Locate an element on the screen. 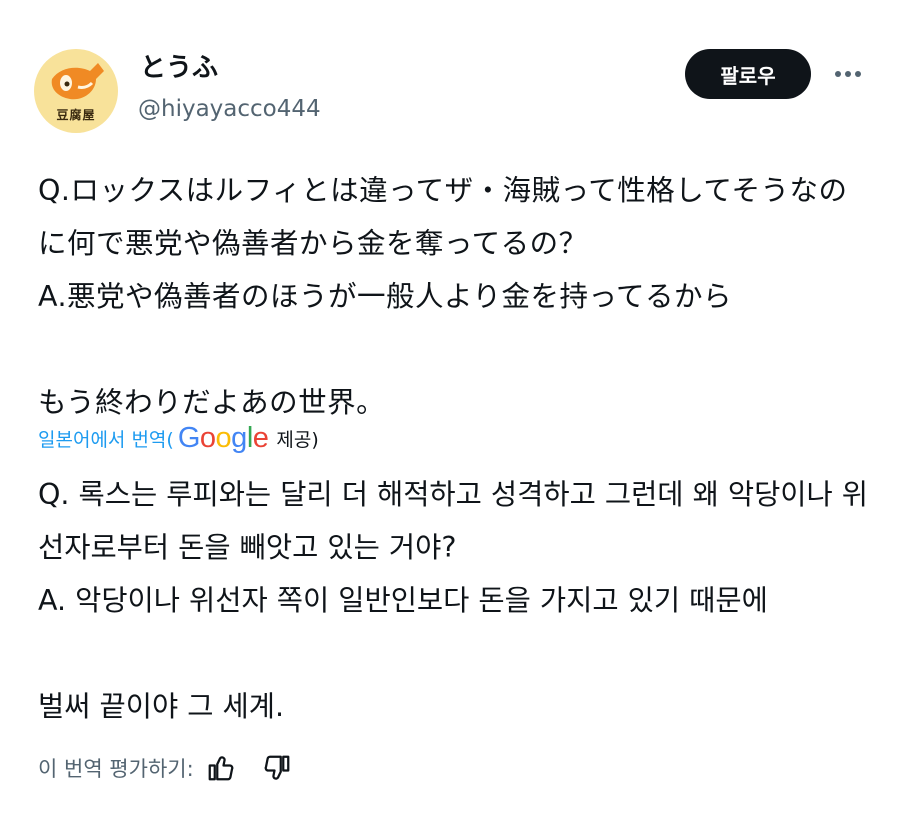 The image size is (900, 813). translation-attribution: 일본어에서 번역( Google 제공) is located at coordinates (178, 438).